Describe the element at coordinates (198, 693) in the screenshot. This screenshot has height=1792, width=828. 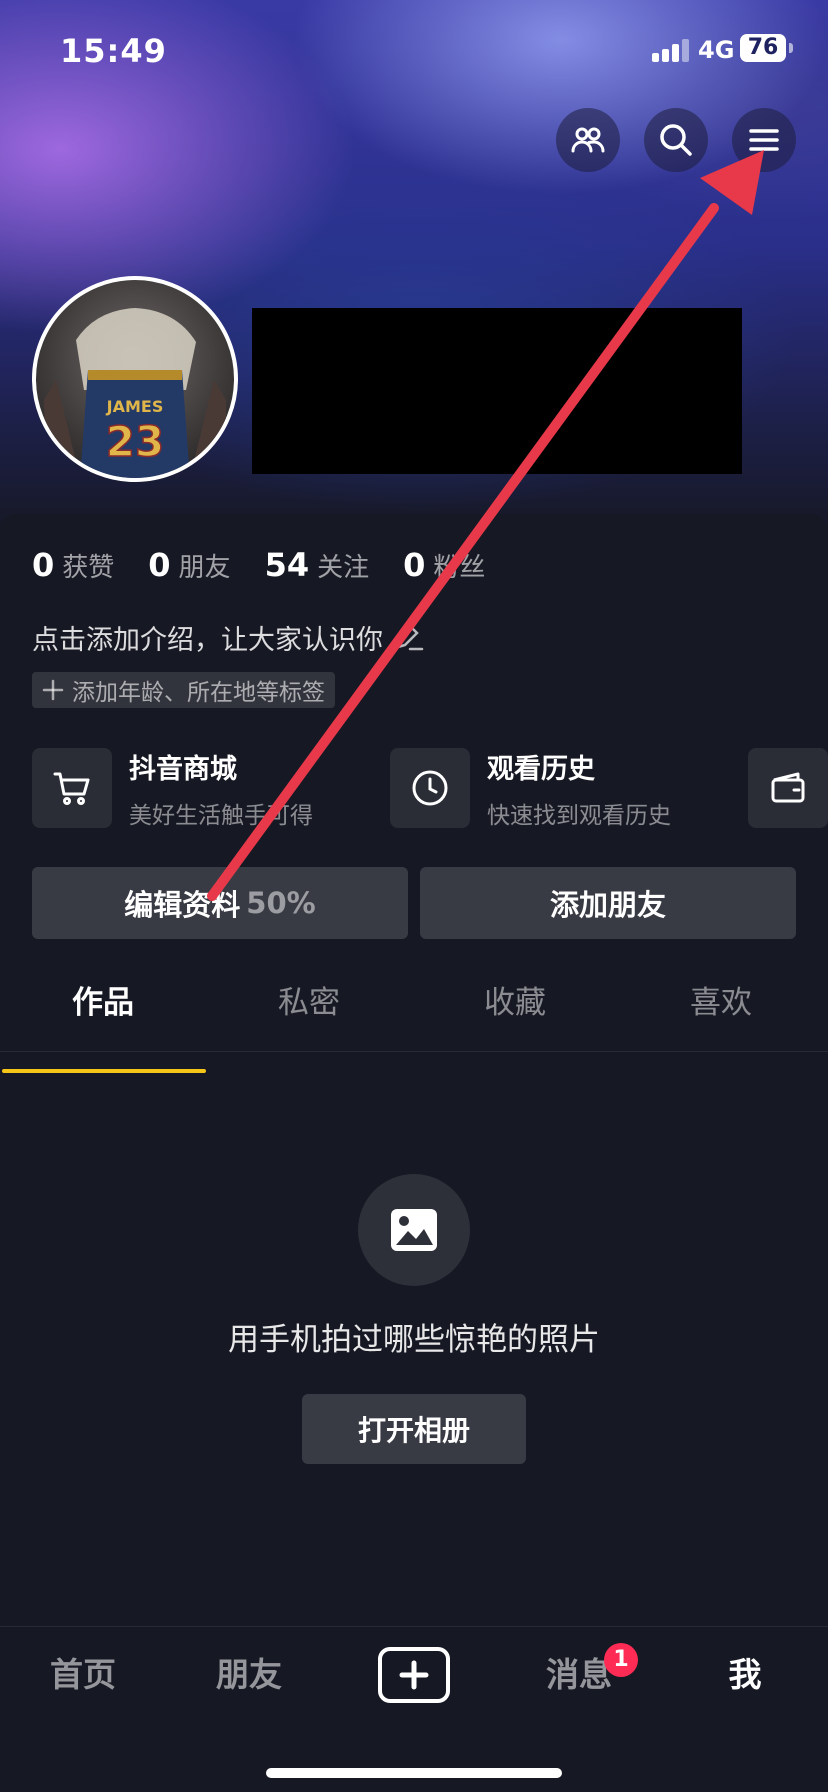
I see `add-tags-label: 添加年龄、所在地等标签` at that location.